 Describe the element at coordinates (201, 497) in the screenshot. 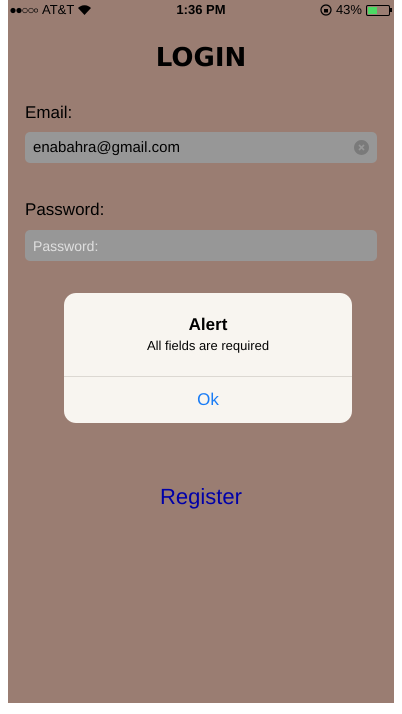

I see `register-link: Register` at that location.